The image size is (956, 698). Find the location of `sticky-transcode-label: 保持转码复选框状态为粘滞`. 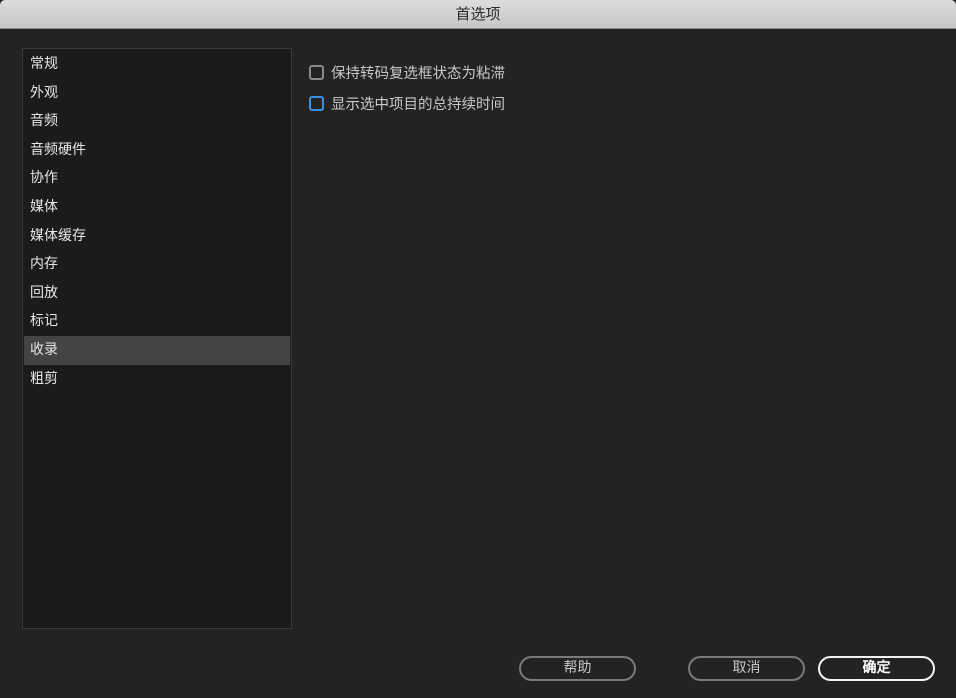

sticky-transcode-label: 保持转码复选框状态为粘滞 is located at coordinates (418, 72).